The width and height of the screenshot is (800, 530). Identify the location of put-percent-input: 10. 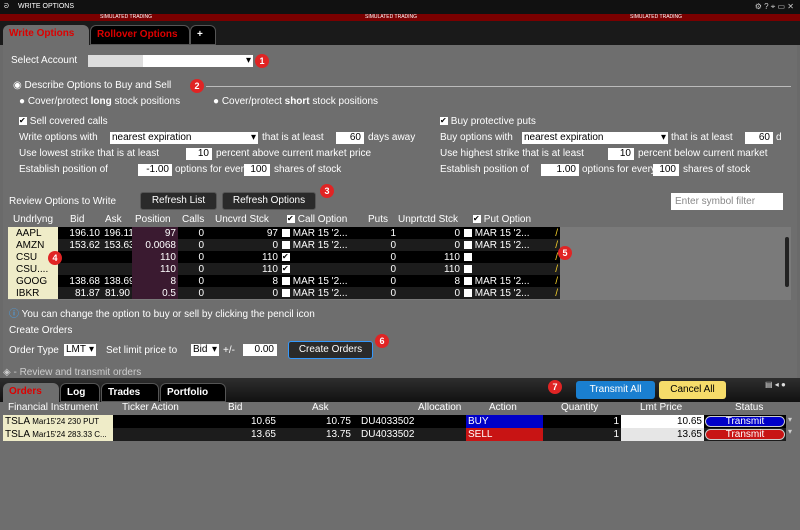
(621, 154).